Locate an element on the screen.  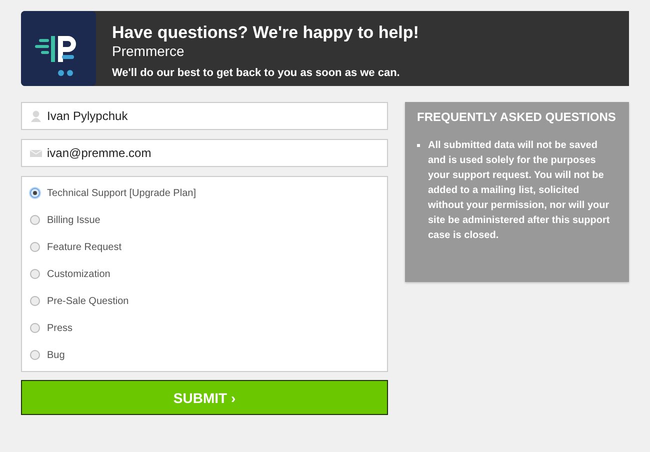
bullet-icon is located at coordinates (418, 145).